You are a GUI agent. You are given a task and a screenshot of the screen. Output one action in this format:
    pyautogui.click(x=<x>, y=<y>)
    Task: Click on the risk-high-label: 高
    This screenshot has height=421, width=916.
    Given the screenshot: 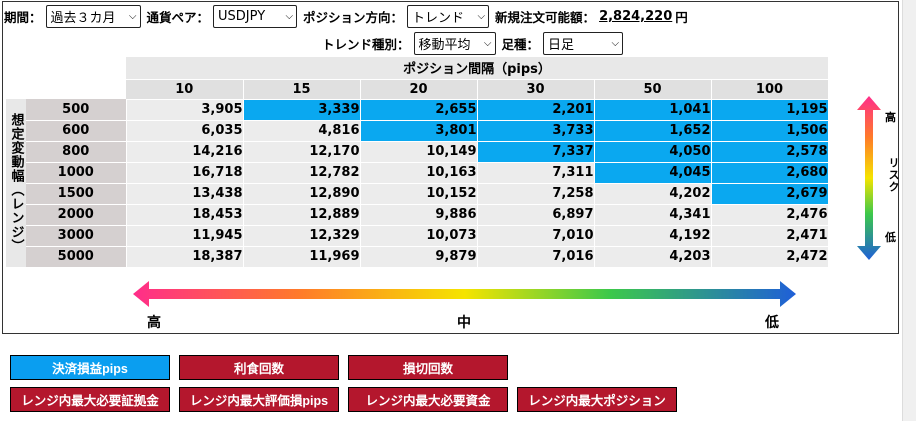 What is the action you would take?
    pyautogui.click(x=890, y=117)
    